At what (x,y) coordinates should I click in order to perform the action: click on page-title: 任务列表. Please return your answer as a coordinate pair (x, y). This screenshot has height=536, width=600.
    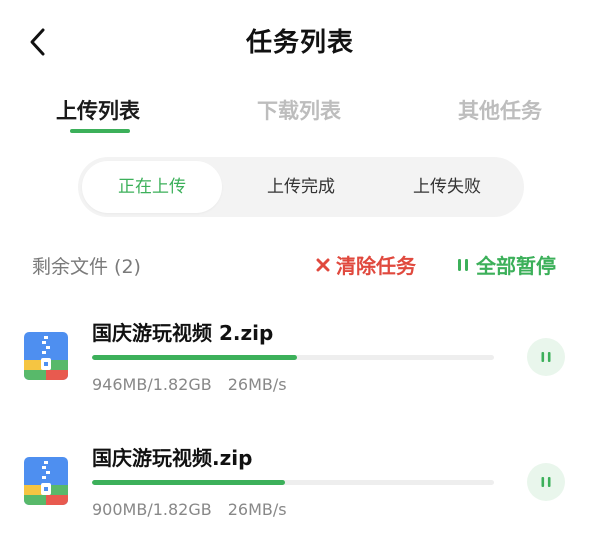
    Looking at the image, I should click on (299, 43).